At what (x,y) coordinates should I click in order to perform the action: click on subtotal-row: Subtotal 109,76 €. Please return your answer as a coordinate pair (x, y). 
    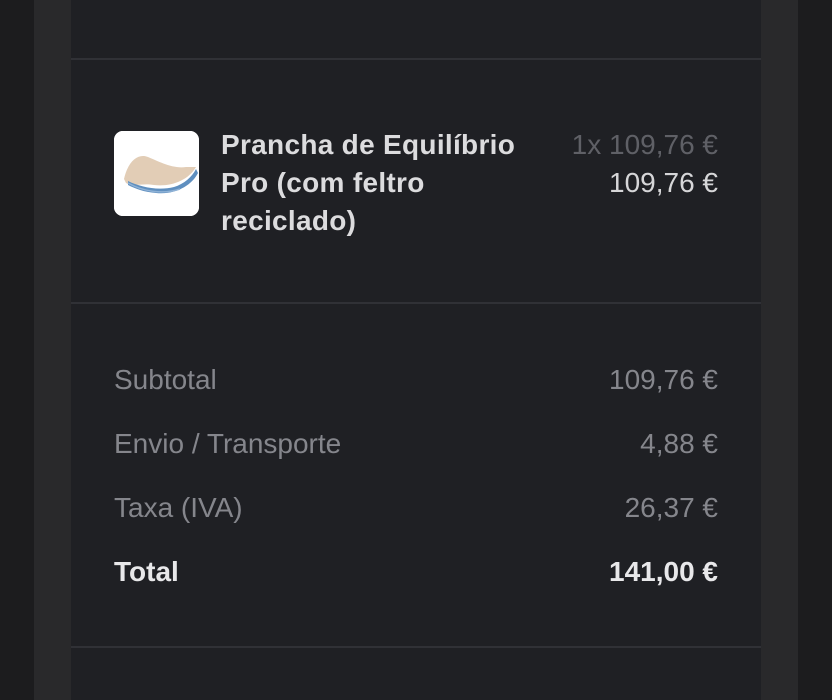
    Looking at the image, I should click on (416, 380).